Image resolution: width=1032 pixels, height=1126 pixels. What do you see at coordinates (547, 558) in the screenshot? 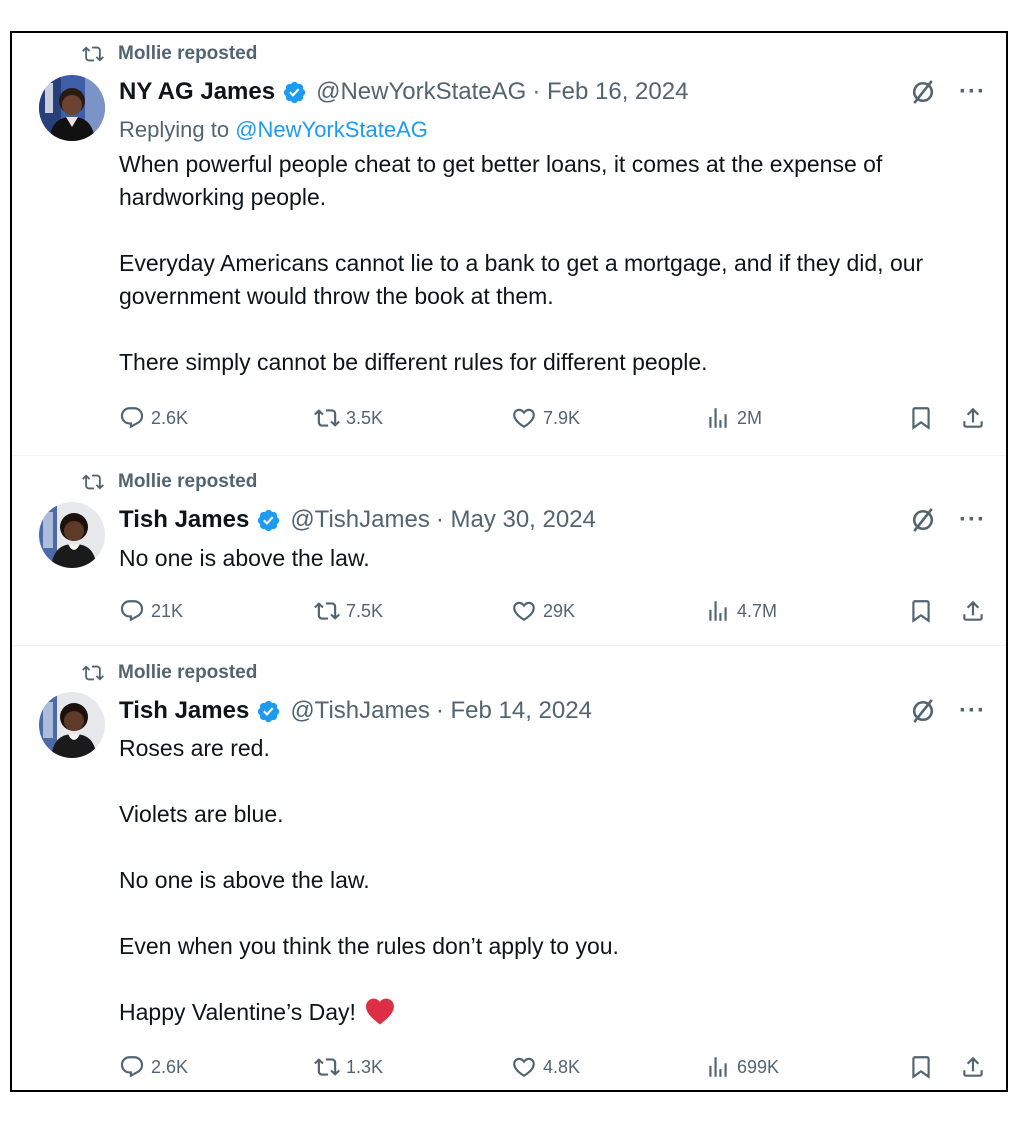
I see `tweet-text: No one is above the law.` at bounding box center [547, 558].